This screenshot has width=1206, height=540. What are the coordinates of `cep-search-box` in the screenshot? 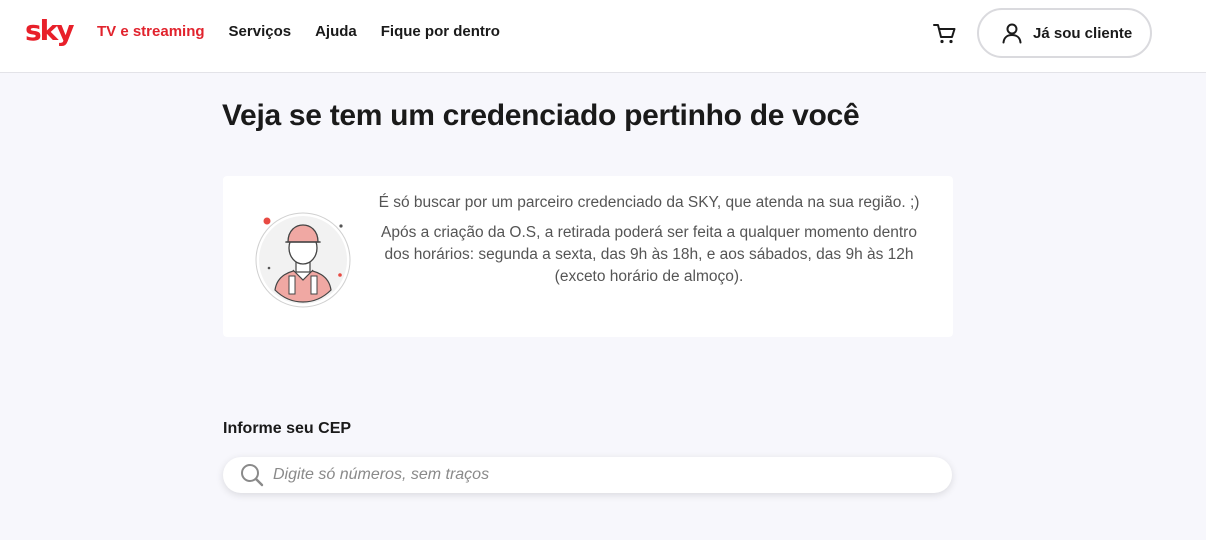 It's located at (587, 475).